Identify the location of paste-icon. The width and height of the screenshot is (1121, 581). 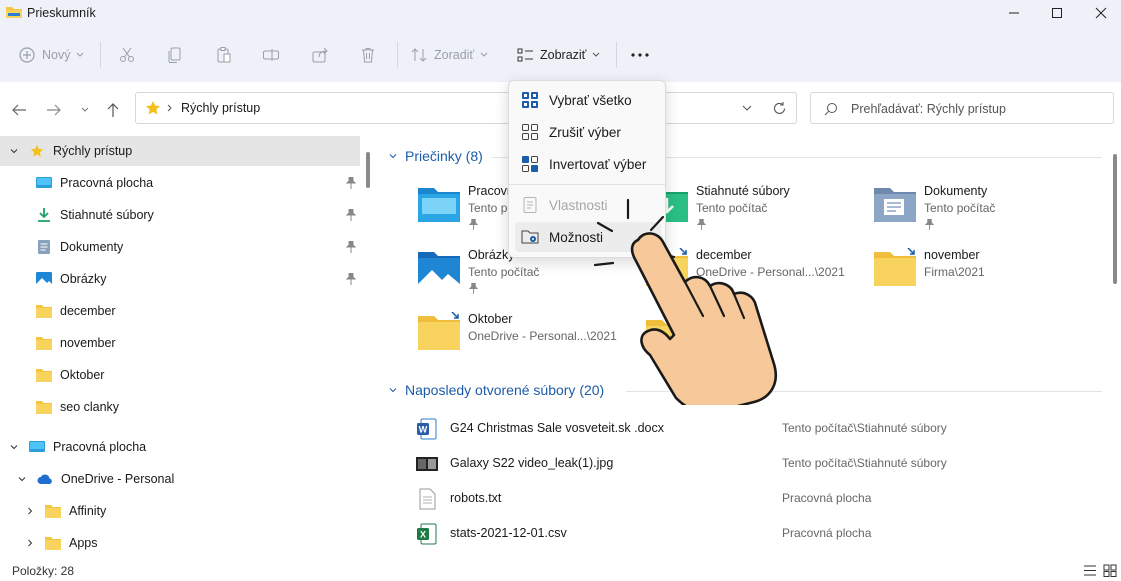
(224, 55).